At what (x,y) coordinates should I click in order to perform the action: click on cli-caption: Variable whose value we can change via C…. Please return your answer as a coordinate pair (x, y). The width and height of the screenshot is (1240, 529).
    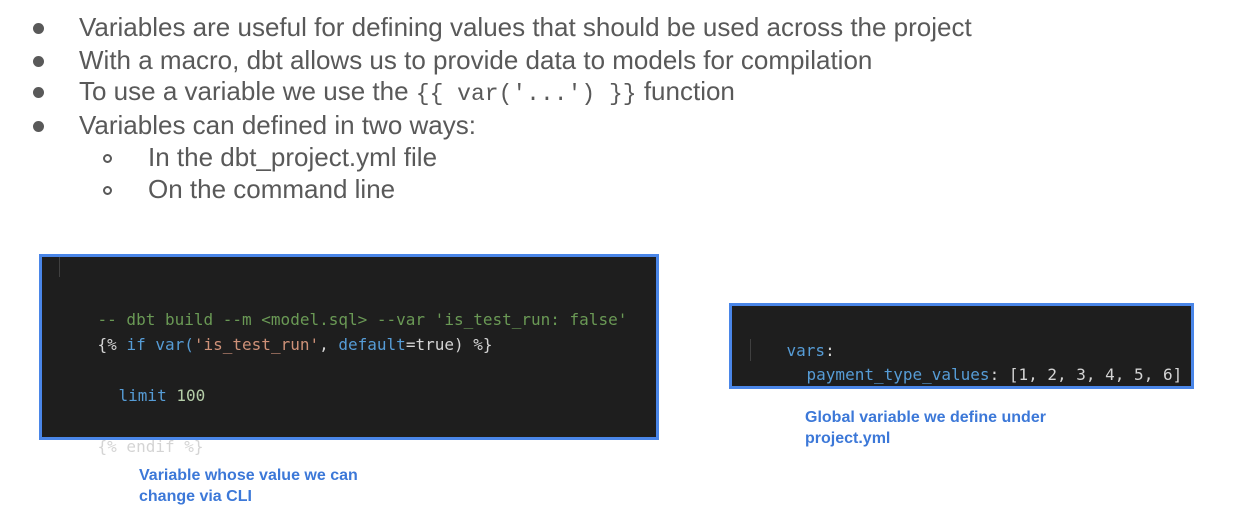
    Looking at the image, I should click on (248, 486).